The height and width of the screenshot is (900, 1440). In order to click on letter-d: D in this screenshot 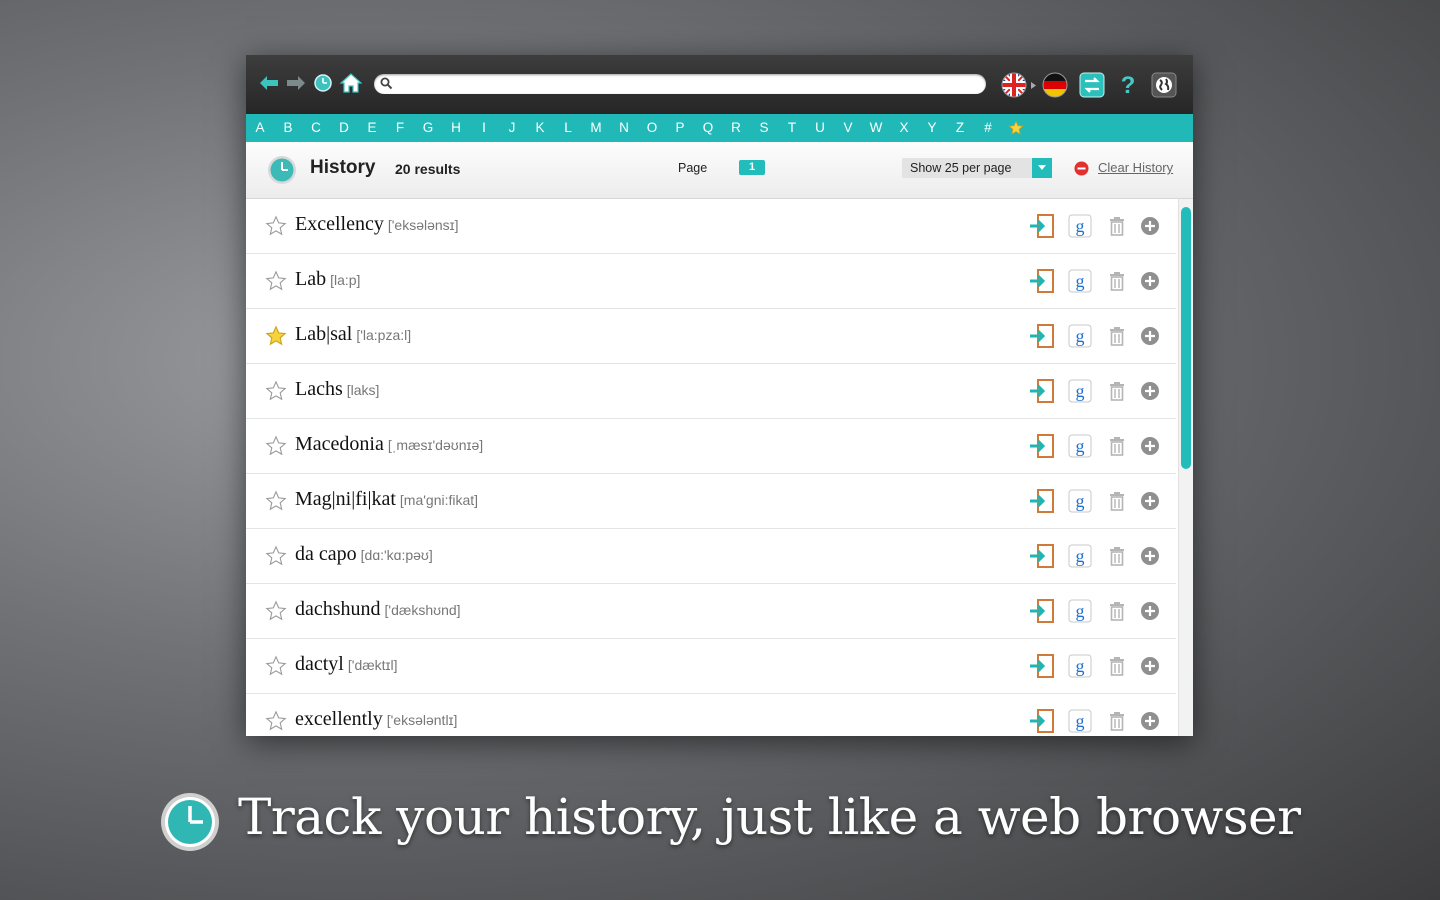, I will do `click(344, 128)`.